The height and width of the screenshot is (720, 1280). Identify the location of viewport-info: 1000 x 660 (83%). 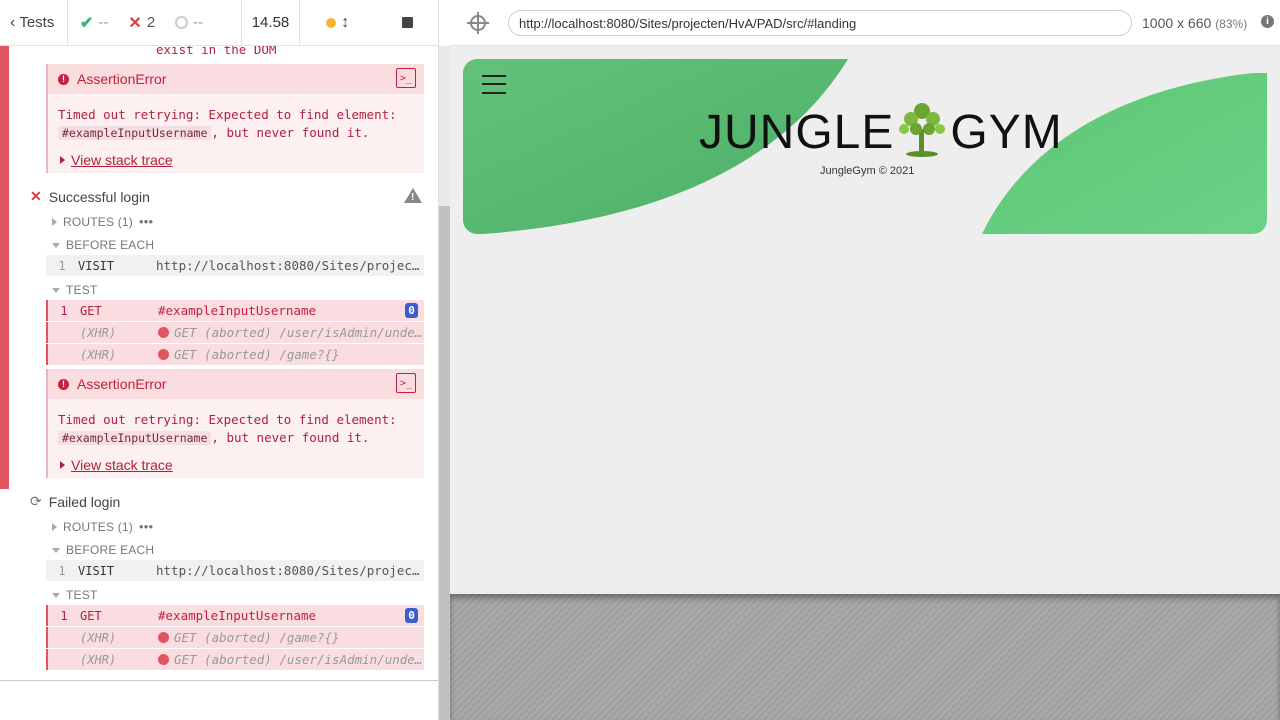
(1194, 23).